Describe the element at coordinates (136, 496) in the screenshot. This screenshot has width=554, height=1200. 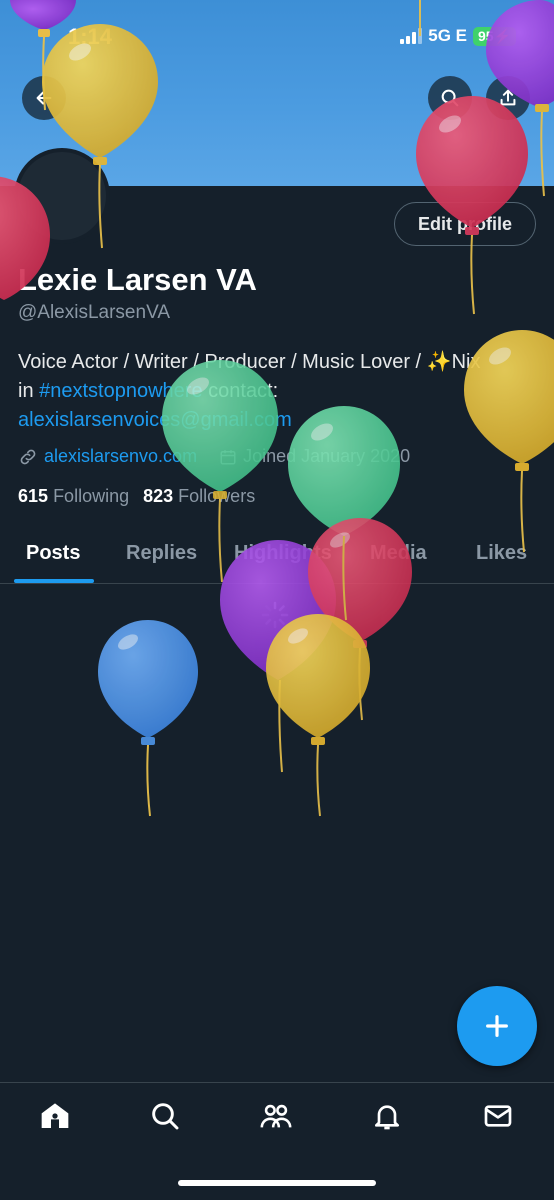
I see `follow-stats: 615 Following 823 Followers` at that location.